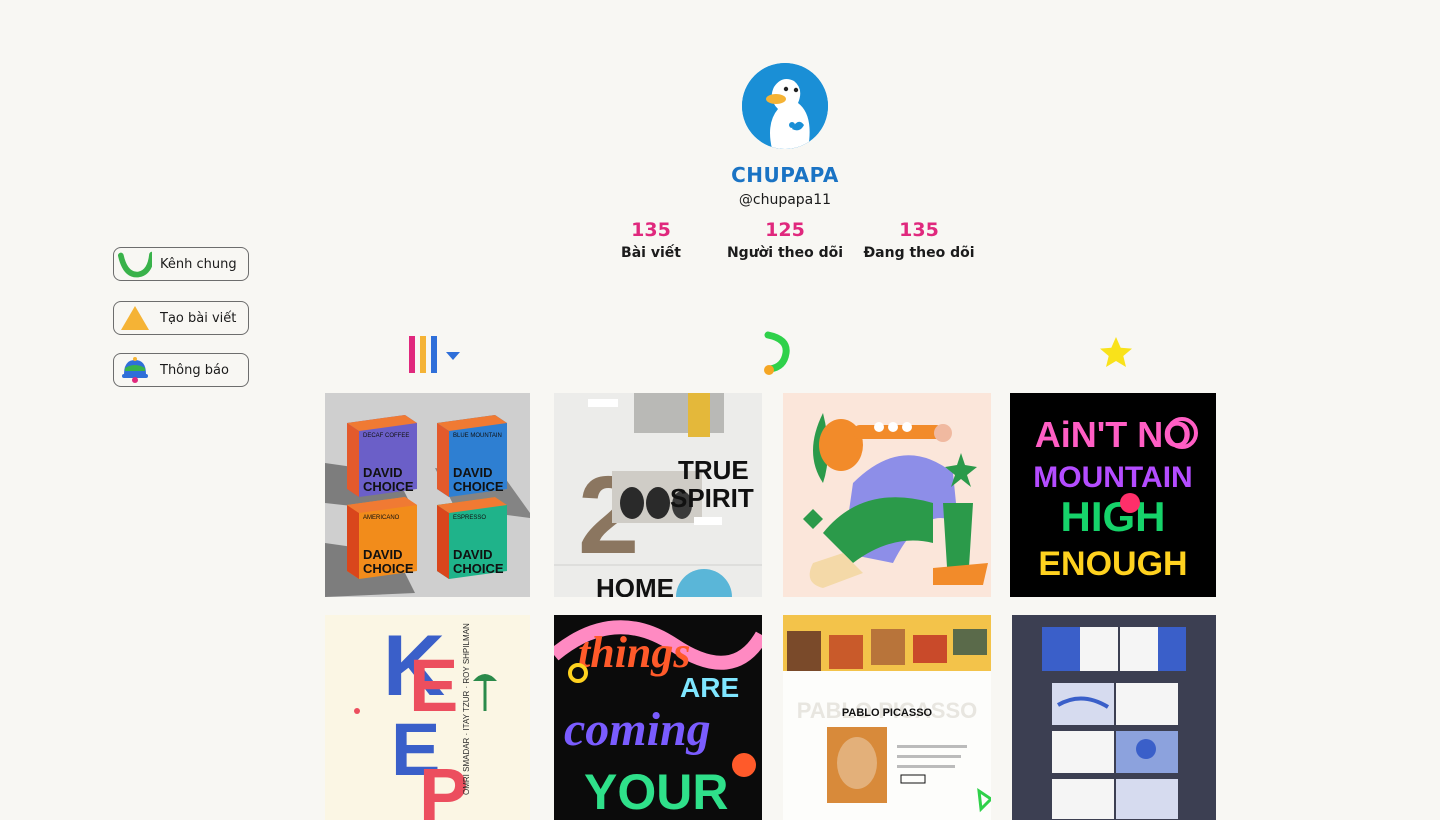 The width and height of the screenshot is (1440, 820). I want to click on post-image-book, so click(1114, 717).